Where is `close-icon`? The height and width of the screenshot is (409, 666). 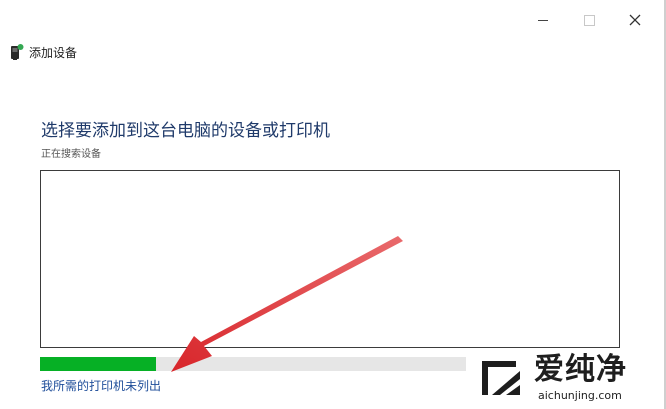
close-icon is located at coordinates (635, 20).